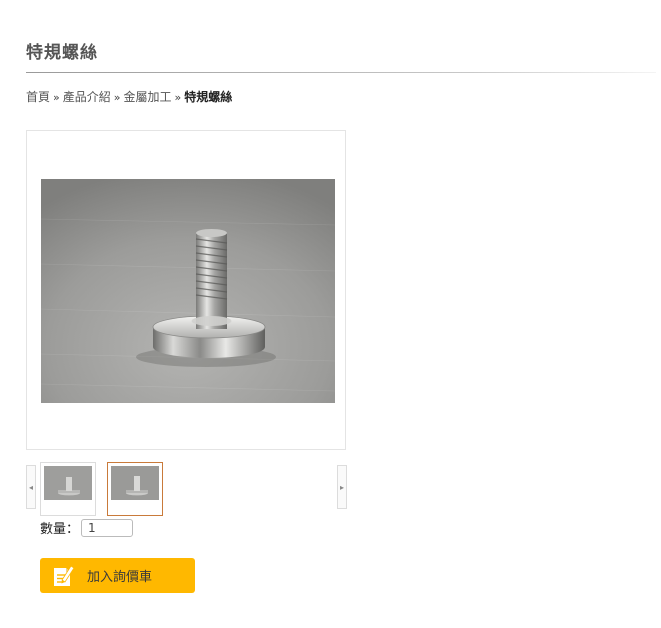  I want to click on title-divider, so click(341, 72).